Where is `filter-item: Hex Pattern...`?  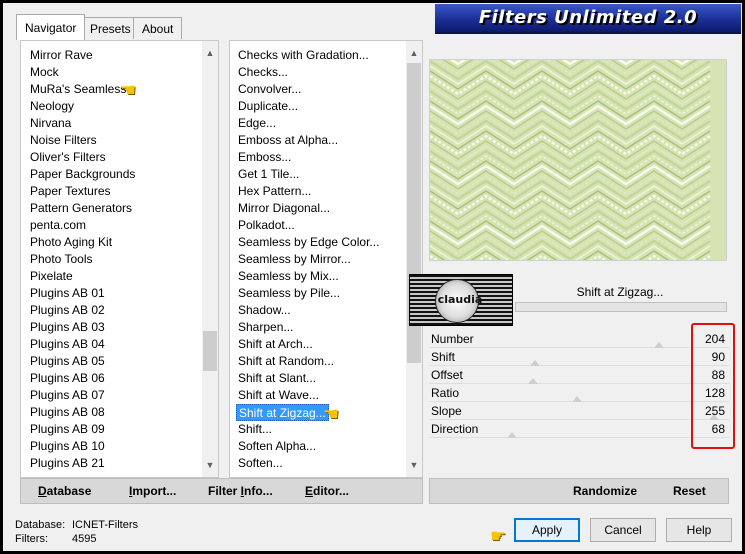 filter-item: Hex Pattern... is located at coordinates (274, 191).